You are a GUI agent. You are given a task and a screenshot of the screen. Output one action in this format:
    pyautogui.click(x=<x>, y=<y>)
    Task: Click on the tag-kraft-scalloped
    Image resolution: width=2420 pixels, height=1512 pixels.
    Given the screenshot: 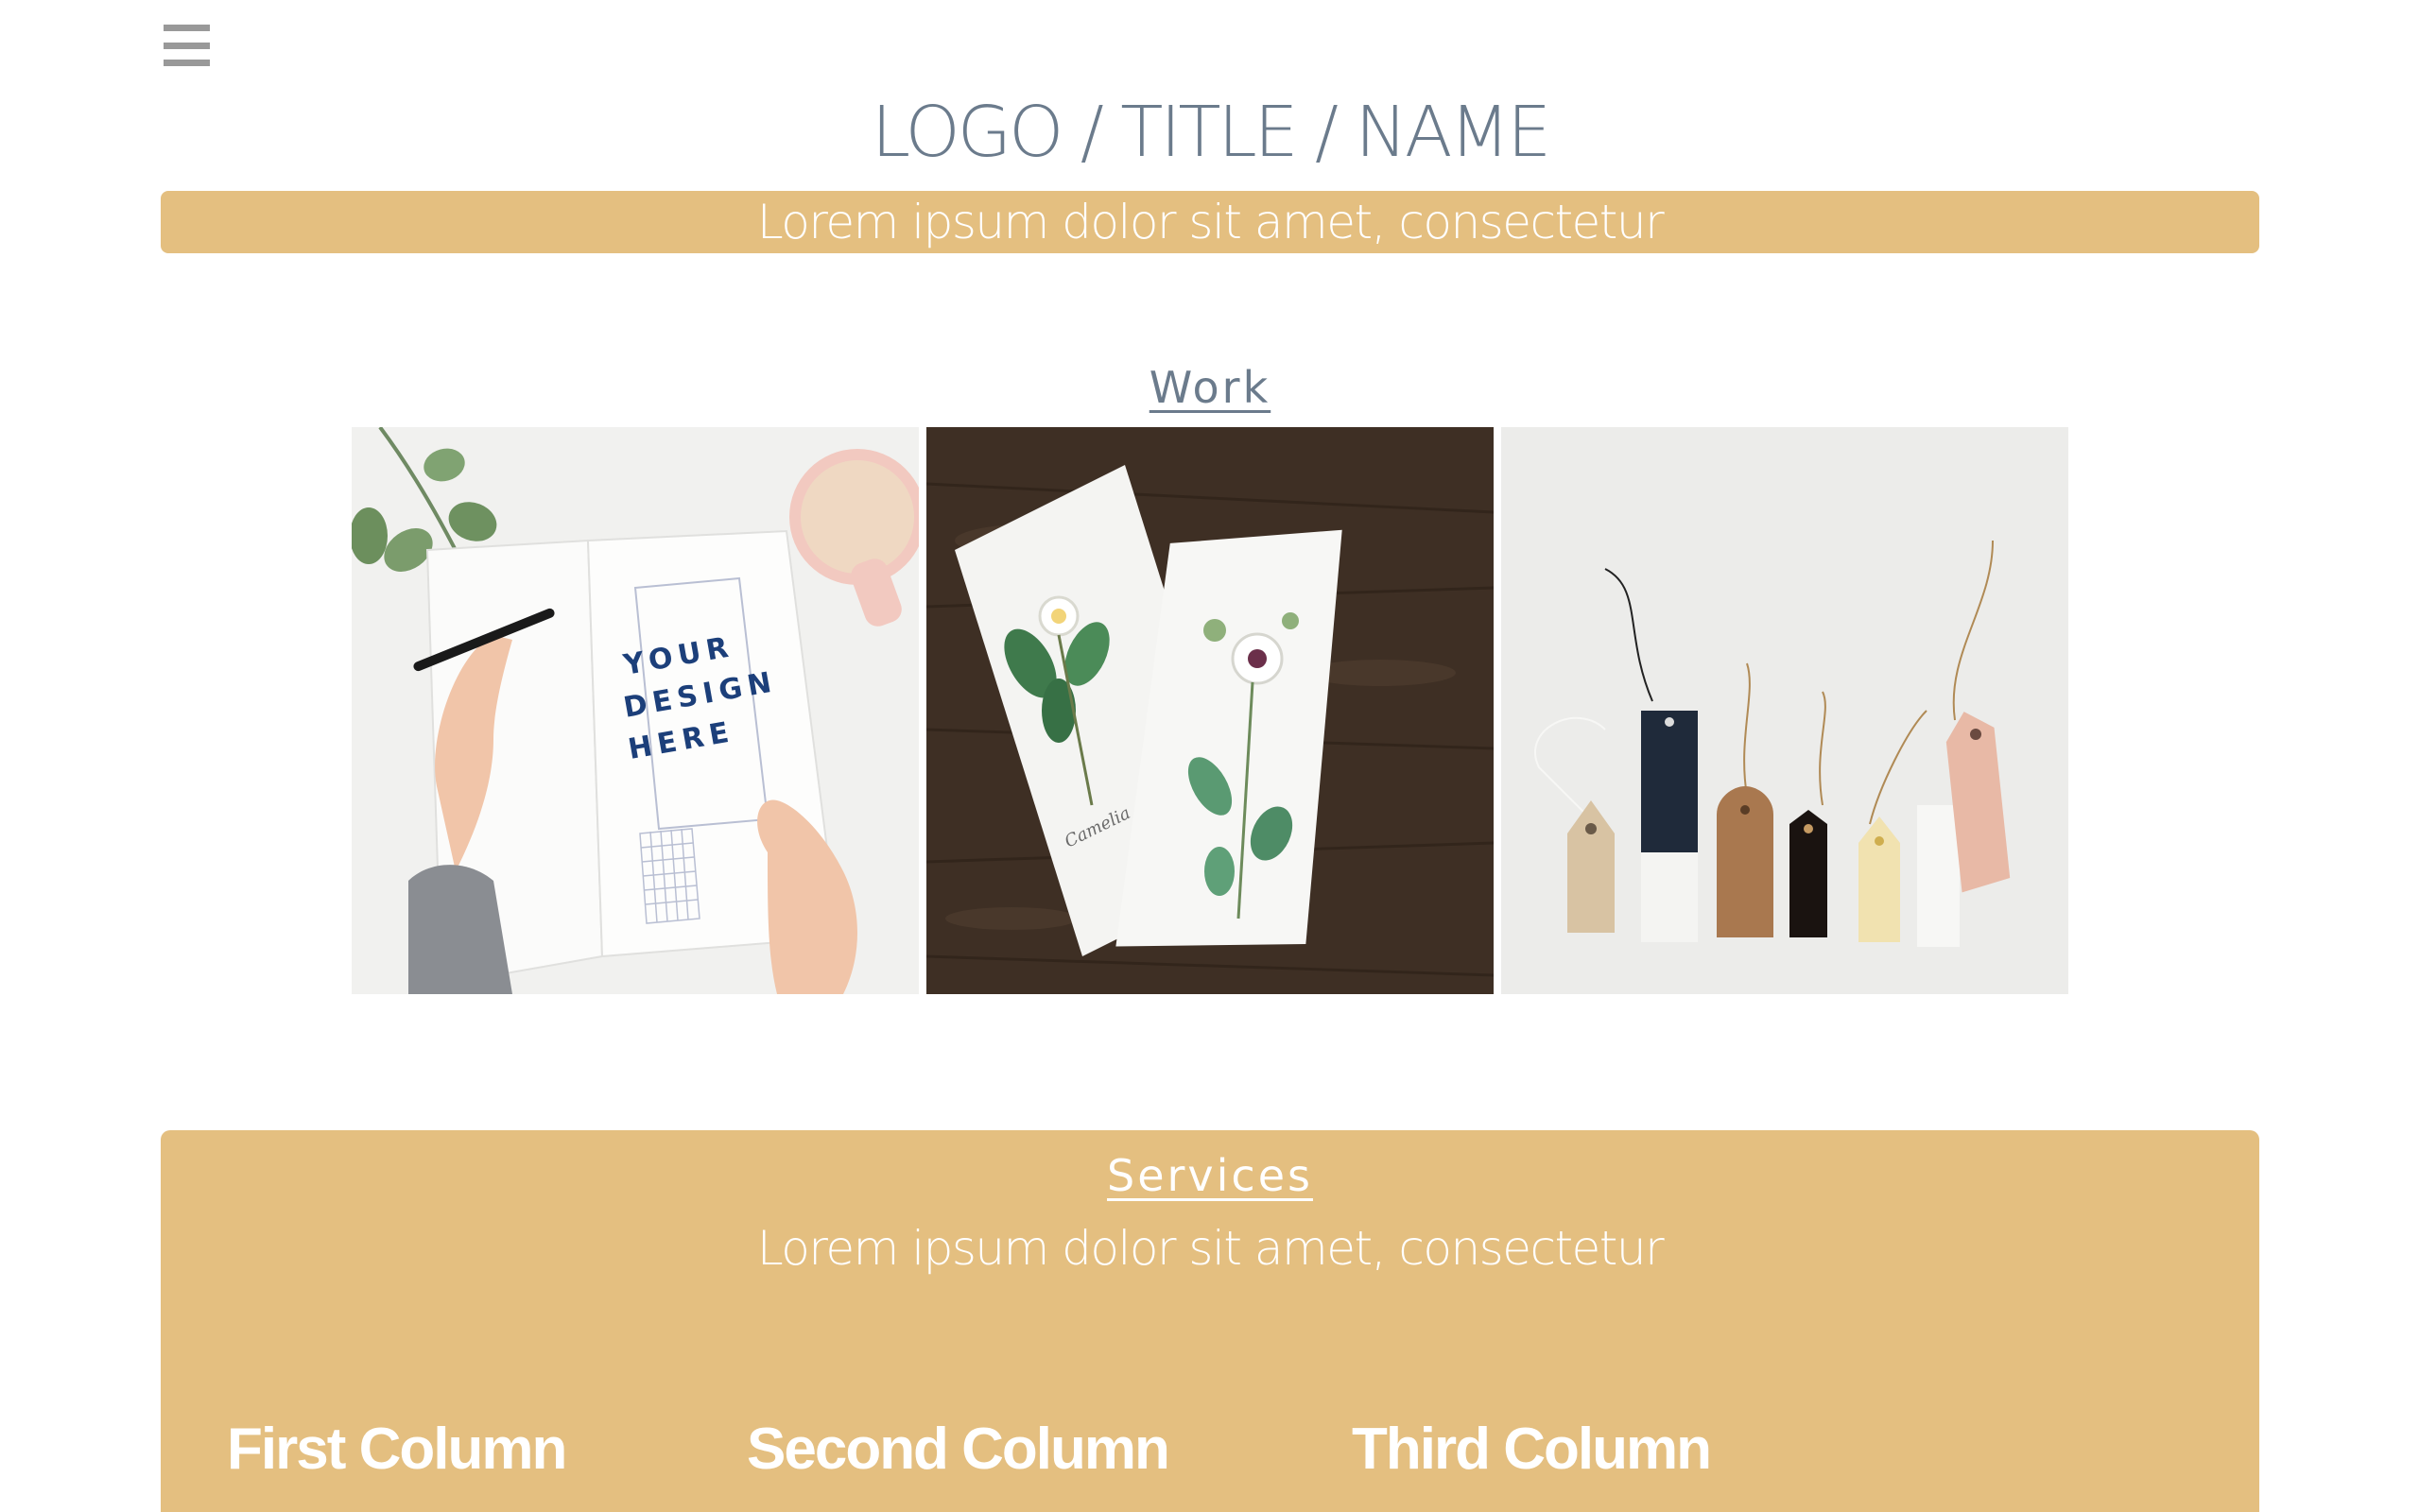 What is the action you would take?
    pyautogui.click(x=1745, y=861)
    